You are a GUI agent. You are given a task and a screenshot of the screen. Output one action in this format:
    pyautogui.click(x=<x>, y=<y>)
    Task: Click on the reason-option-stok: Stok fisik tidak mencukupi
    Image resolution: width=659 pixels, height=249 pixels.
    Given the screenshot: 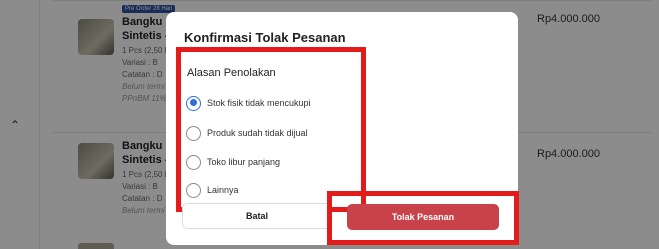 What is the action you would take?
    pyautogui.click(x=248, y=103)
    